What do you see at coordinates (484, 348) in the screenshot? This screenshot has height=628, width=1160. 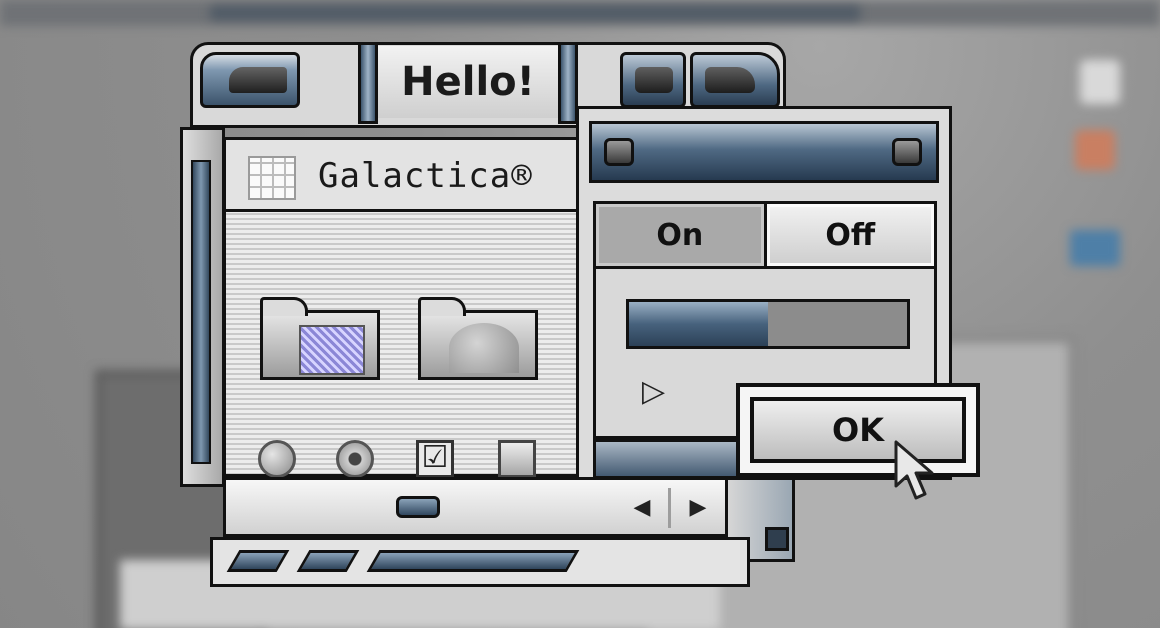 I see `image-preview-icon` at bounding box center [484, 348].